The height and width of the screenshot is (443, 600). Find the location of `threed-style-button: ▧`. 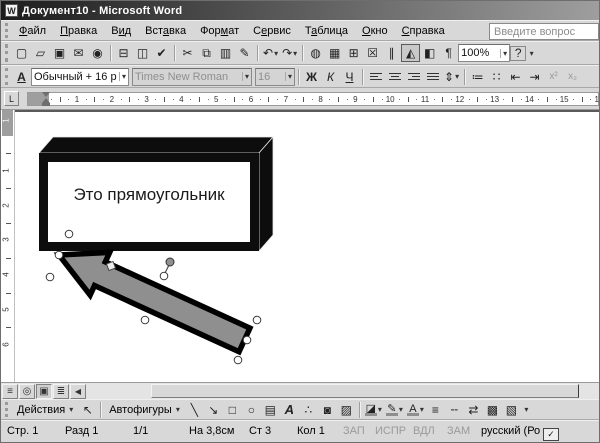

threed-style-button: ▧ is located at coordinates (511, 410).